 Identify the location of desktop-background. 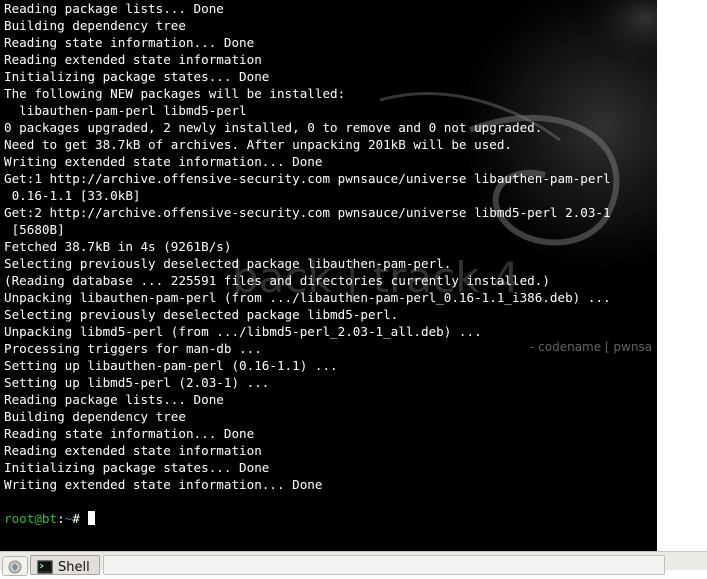
(682, 275).